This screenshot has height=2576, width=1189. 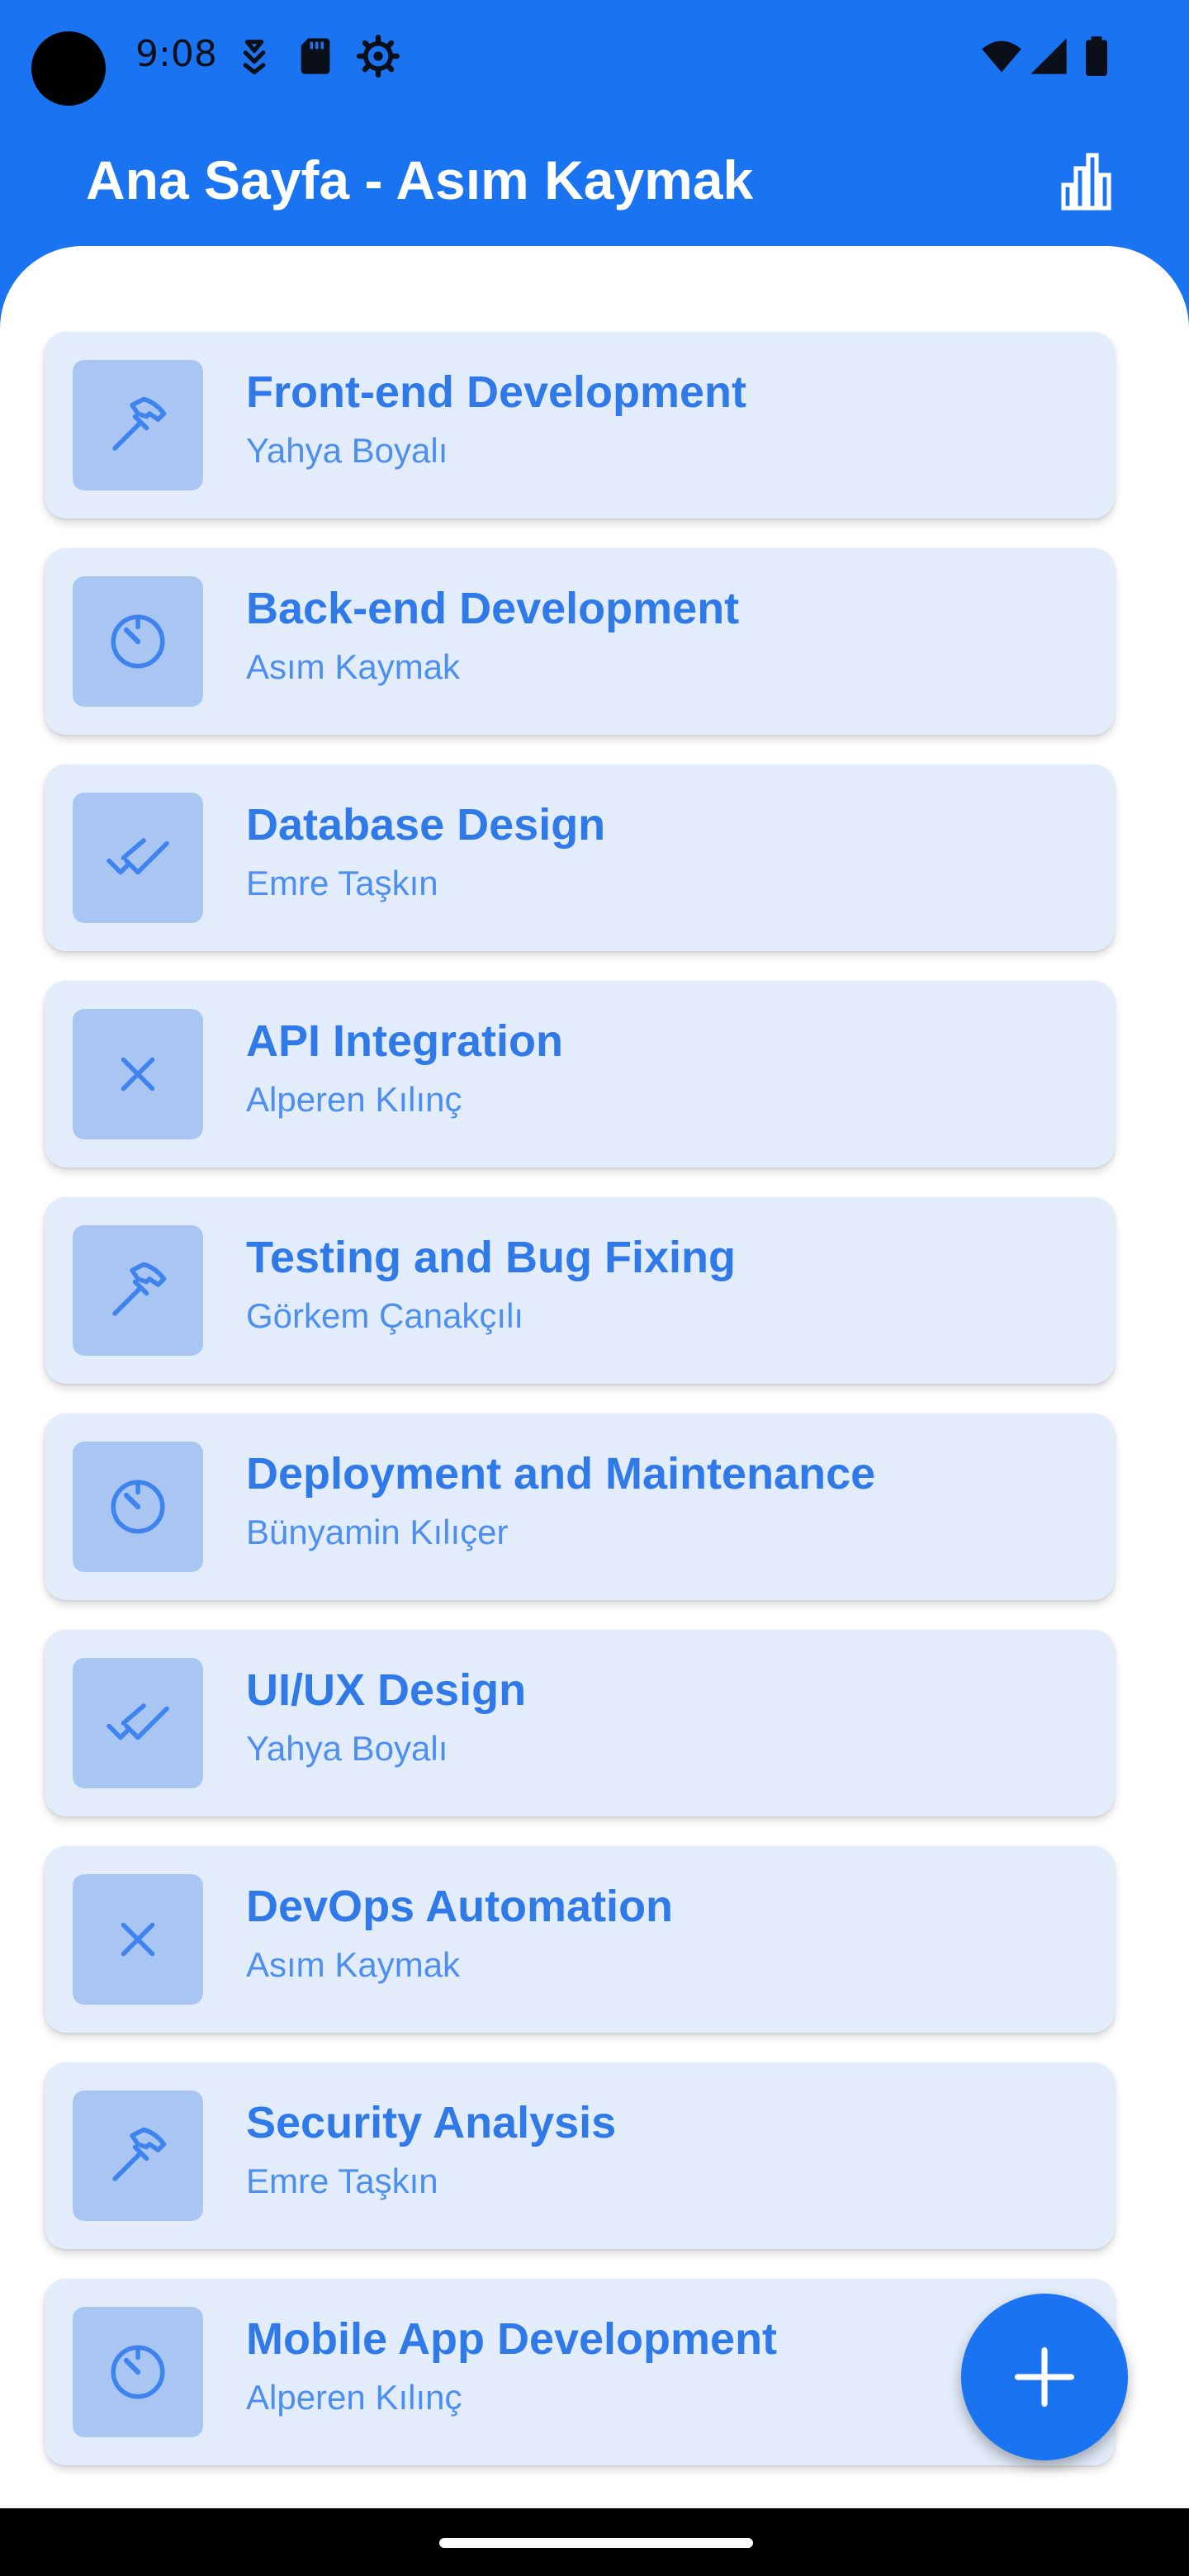 I want to click on camera-cutout, so click(x=68, y=68).